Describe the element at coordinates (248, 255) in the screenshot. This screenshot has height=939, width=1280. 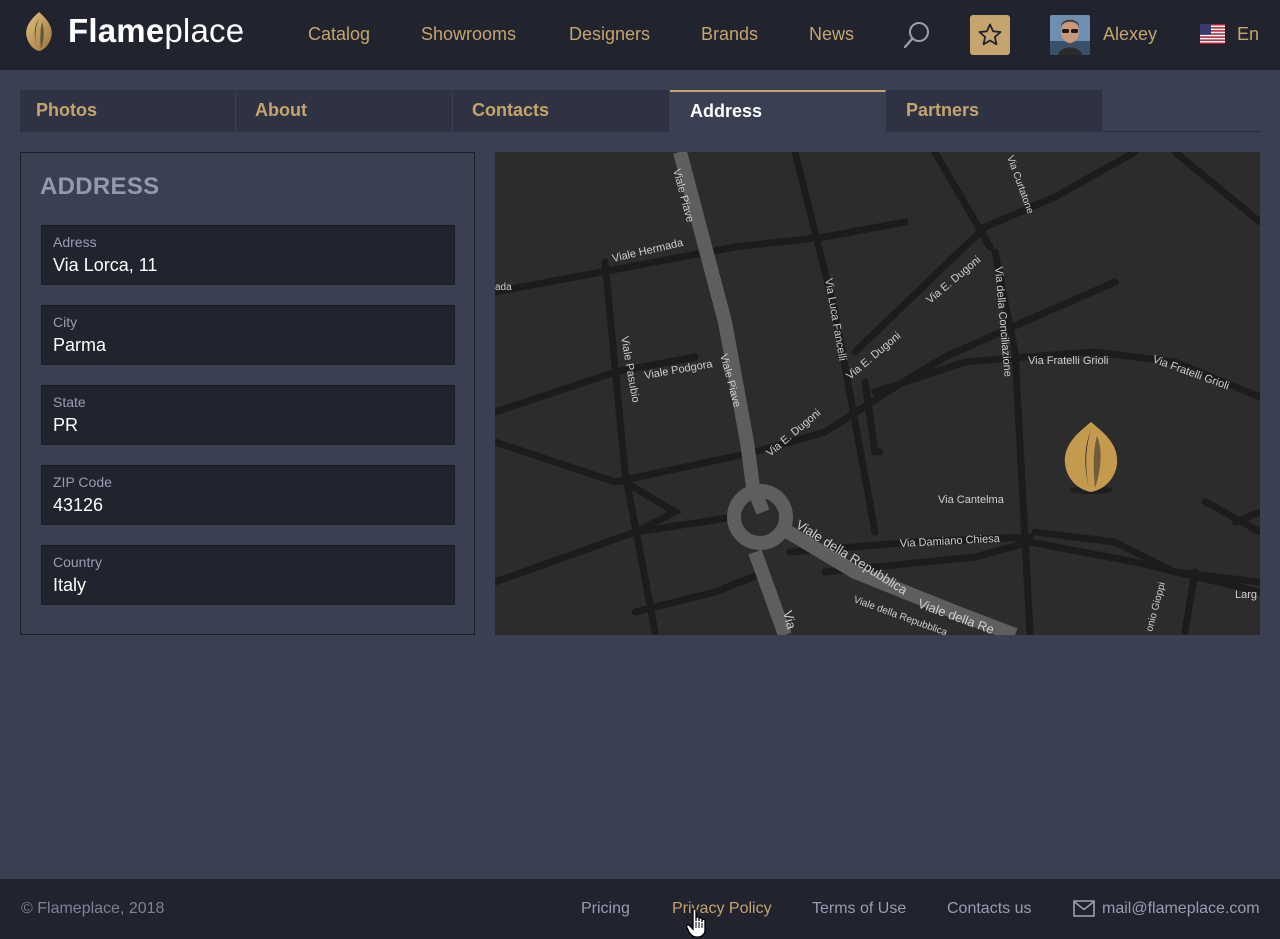
I see `address-field: Adress Via Lorca, 11` at that location.